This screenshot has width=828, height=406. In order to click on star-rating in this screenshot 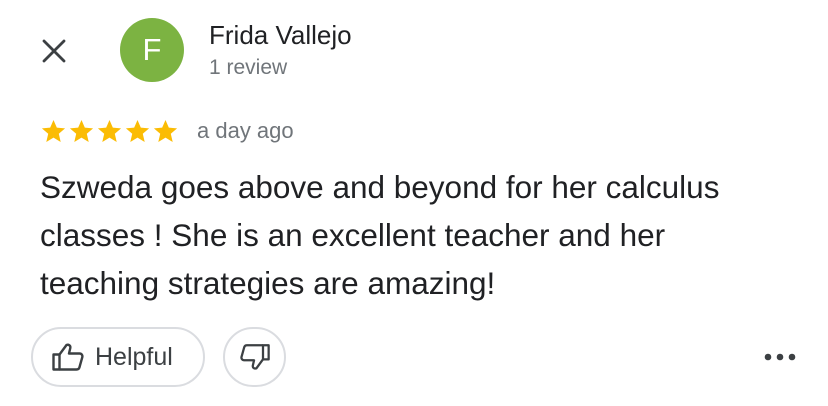, I will do `click(109, 131)`.